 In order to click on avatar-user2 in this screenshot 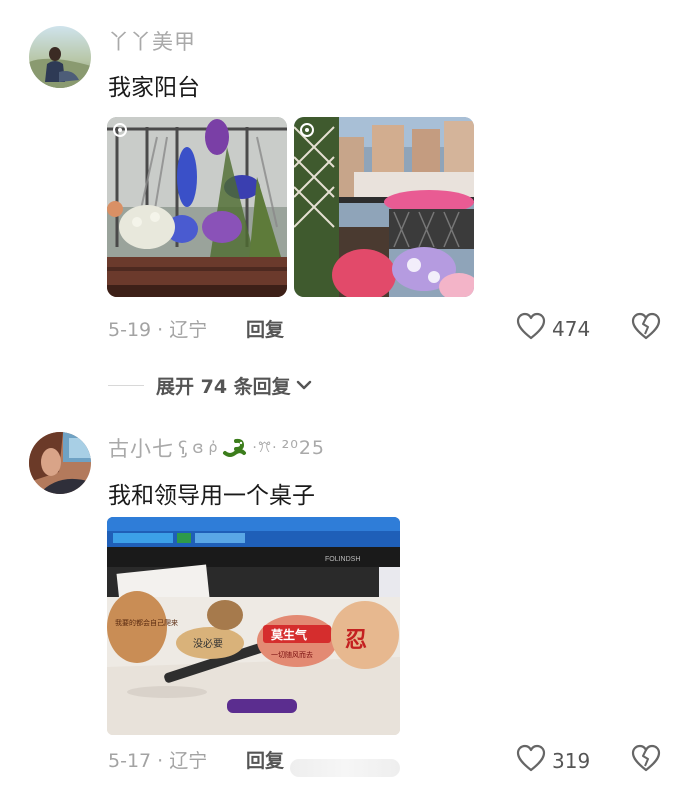, I will do `click(60, 463)`.